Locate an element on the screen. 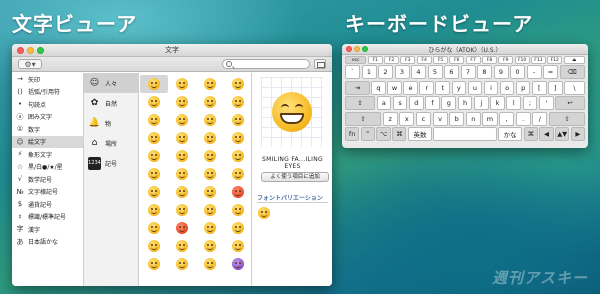  key: \ is located at coordinates (574, 87).